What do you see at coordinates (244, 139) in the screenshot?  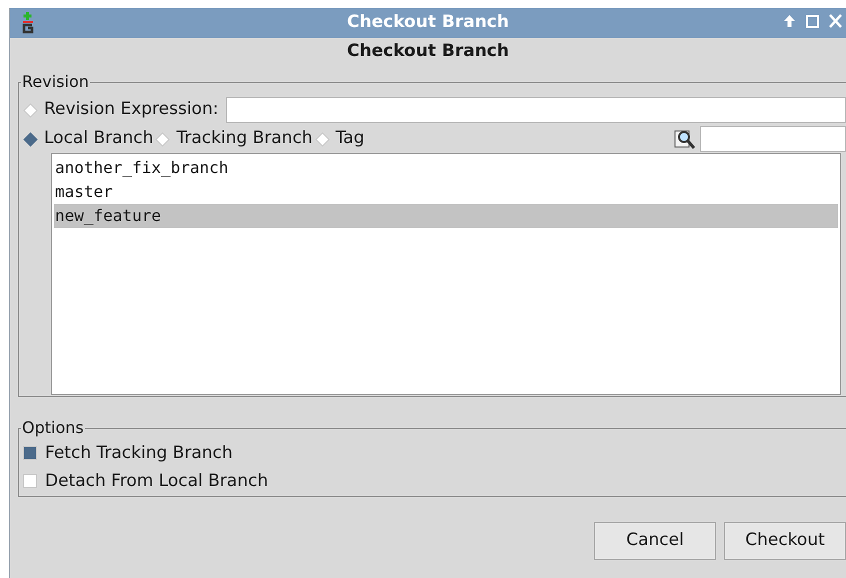 I see `radio-label: Tracking Branch` at bounding box center [244, 139].